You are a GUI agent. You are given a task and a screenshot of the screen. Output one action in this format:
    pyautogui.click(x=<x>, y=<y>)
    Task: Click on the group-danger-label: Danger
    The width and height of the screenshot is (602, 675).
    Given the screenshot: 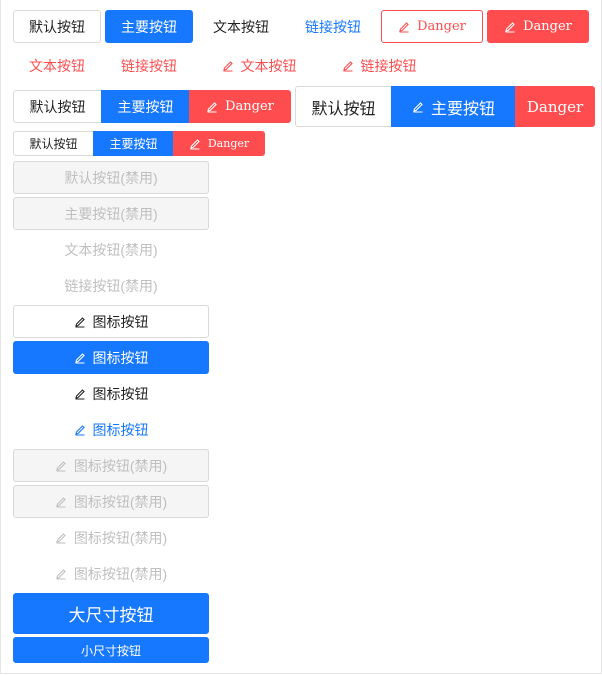 What is the action you would take?
    pyautogui.click(x=249, y=106)
    